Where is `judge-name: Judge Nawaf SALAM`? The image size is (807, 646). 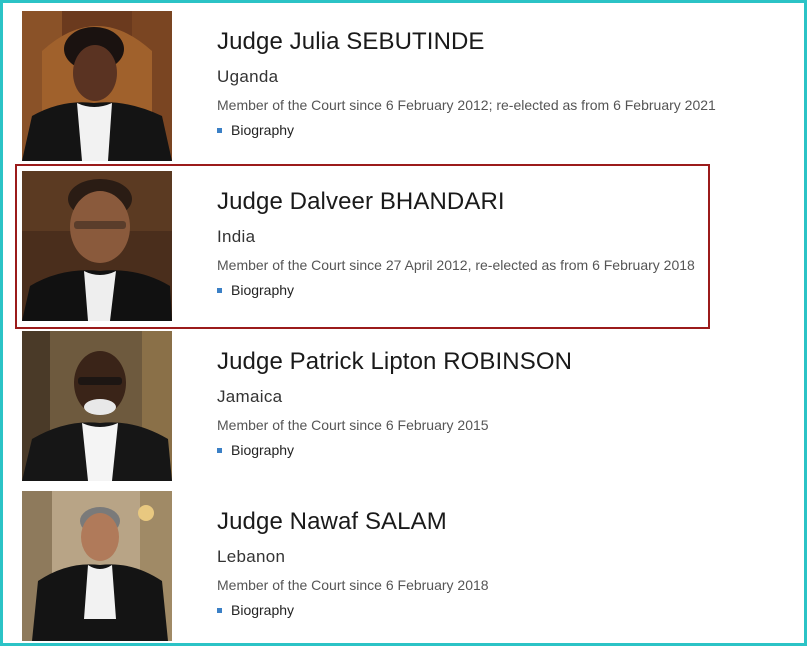
judge-name: Judge Nawaf SALAM is located at coordinates (332, 521).